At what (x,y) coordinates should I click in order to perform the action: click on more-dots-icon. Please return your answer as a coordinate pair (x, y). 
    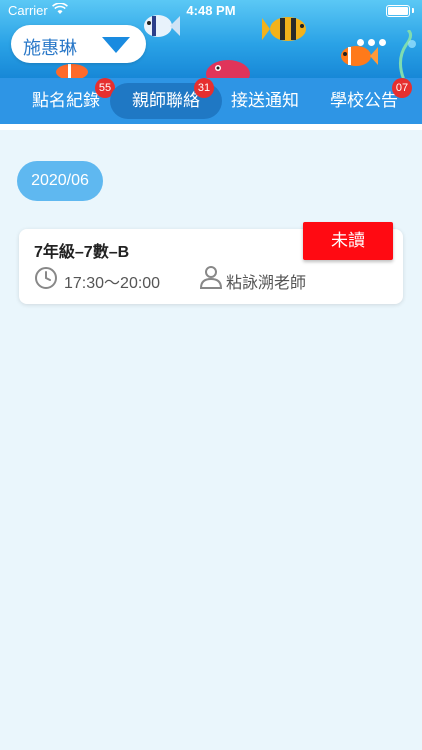
    Looking at the image, I should click on (373, 42).